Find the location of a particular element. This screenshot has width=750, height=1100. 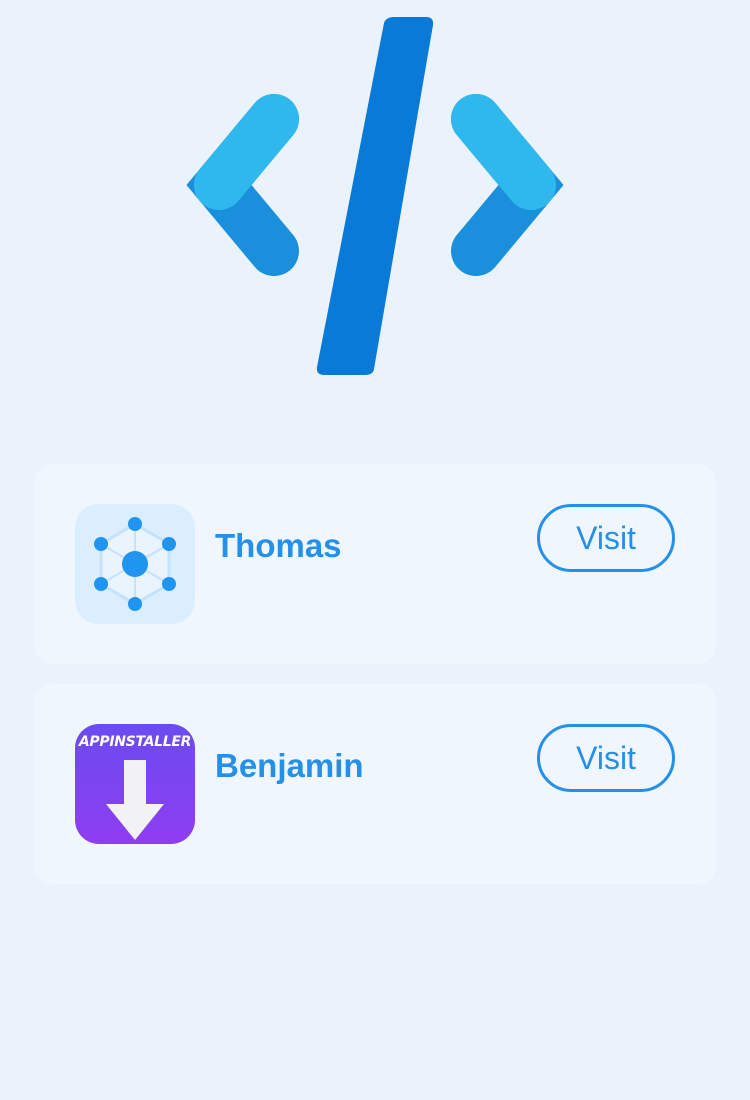

app-name: Benjamin is located at coordinates (289, 765).